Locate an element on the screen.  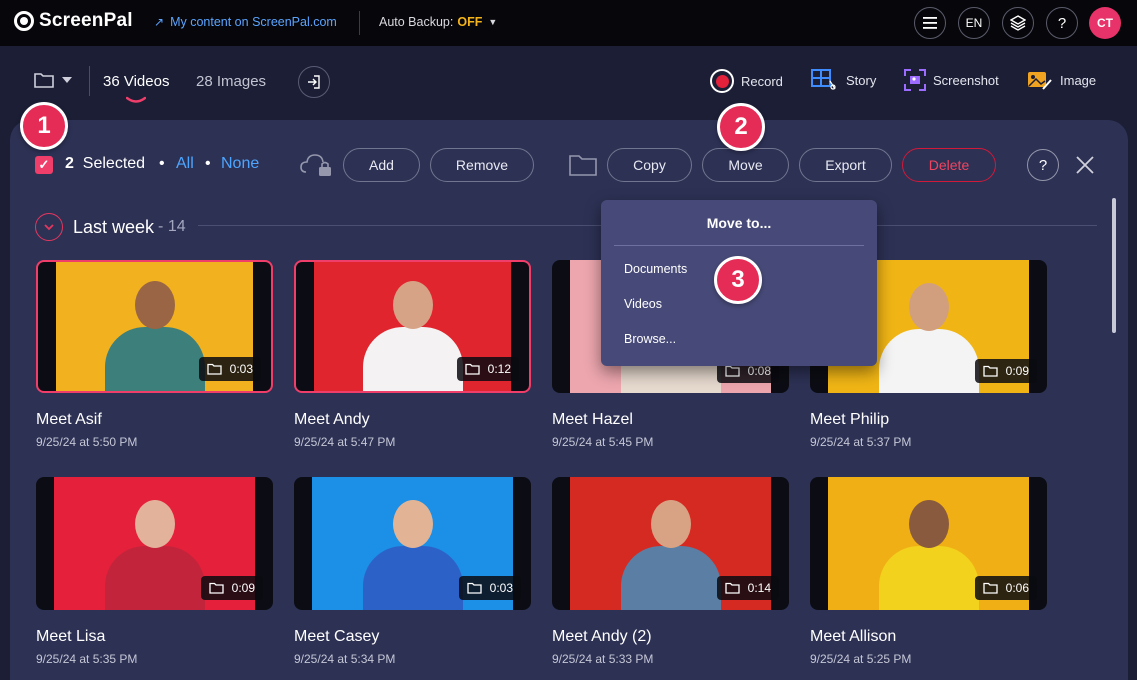
duration-text: 0:03 is located at coordinates (241, 369).